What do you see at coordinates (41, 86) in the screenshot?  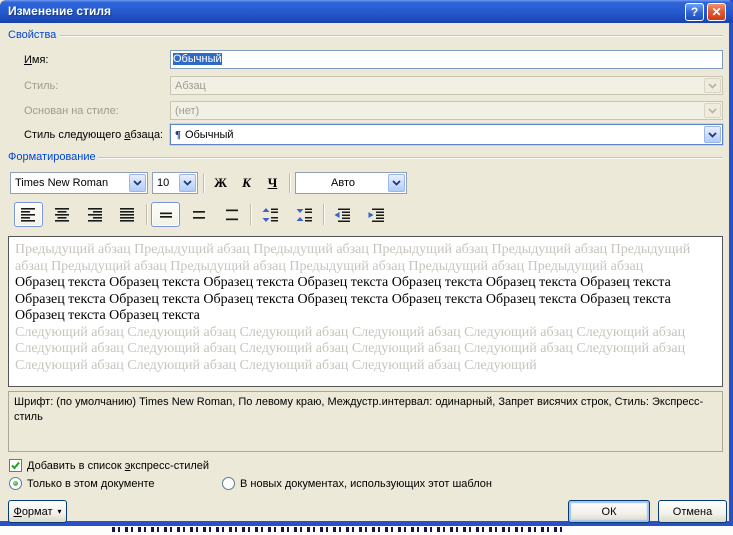 I see `style-type-label: Стиль:` at bounding box center [41, 86].